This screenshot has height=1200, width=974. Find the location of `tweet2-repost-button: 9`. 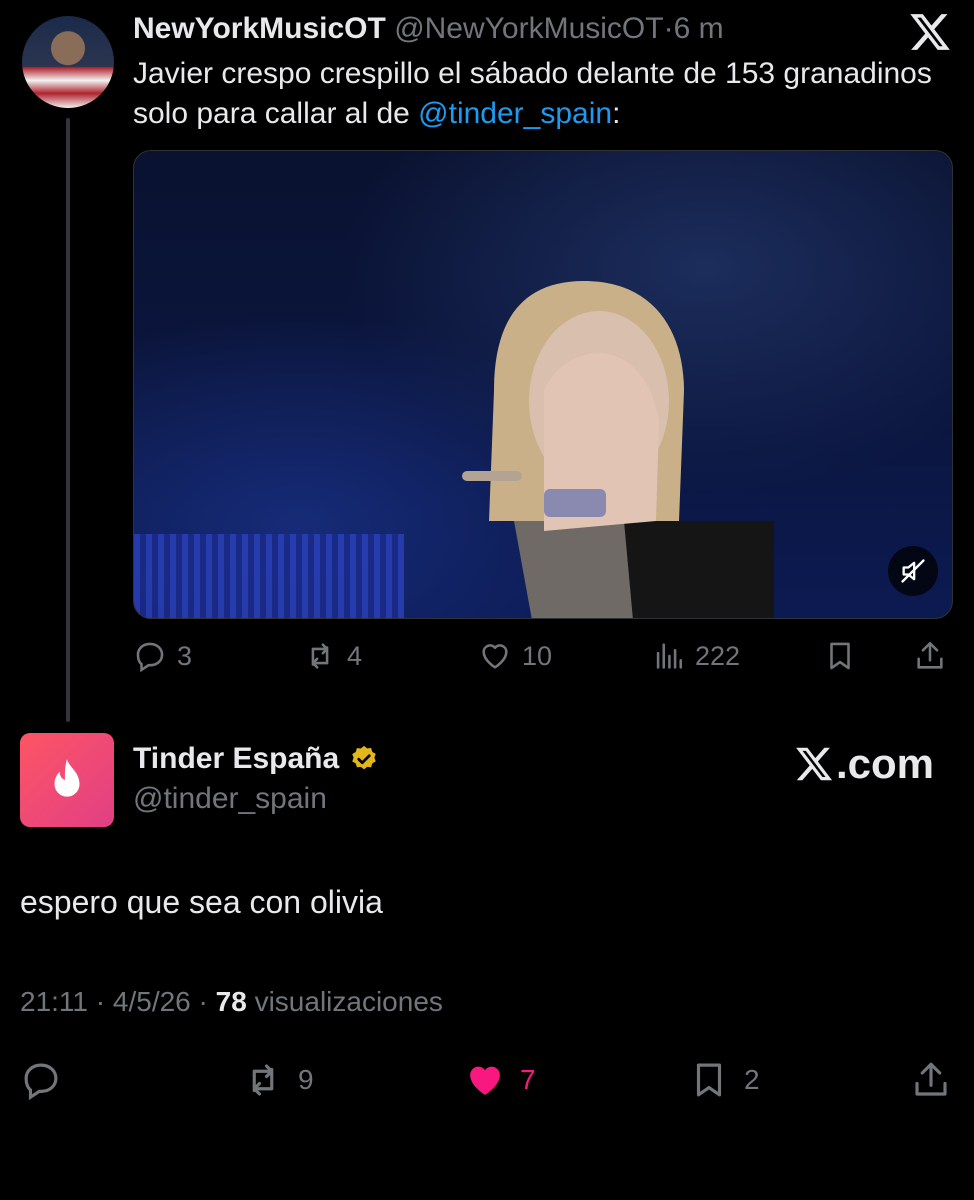

tweet2-repost-button: 9 is located at coordinates (278, 1080).